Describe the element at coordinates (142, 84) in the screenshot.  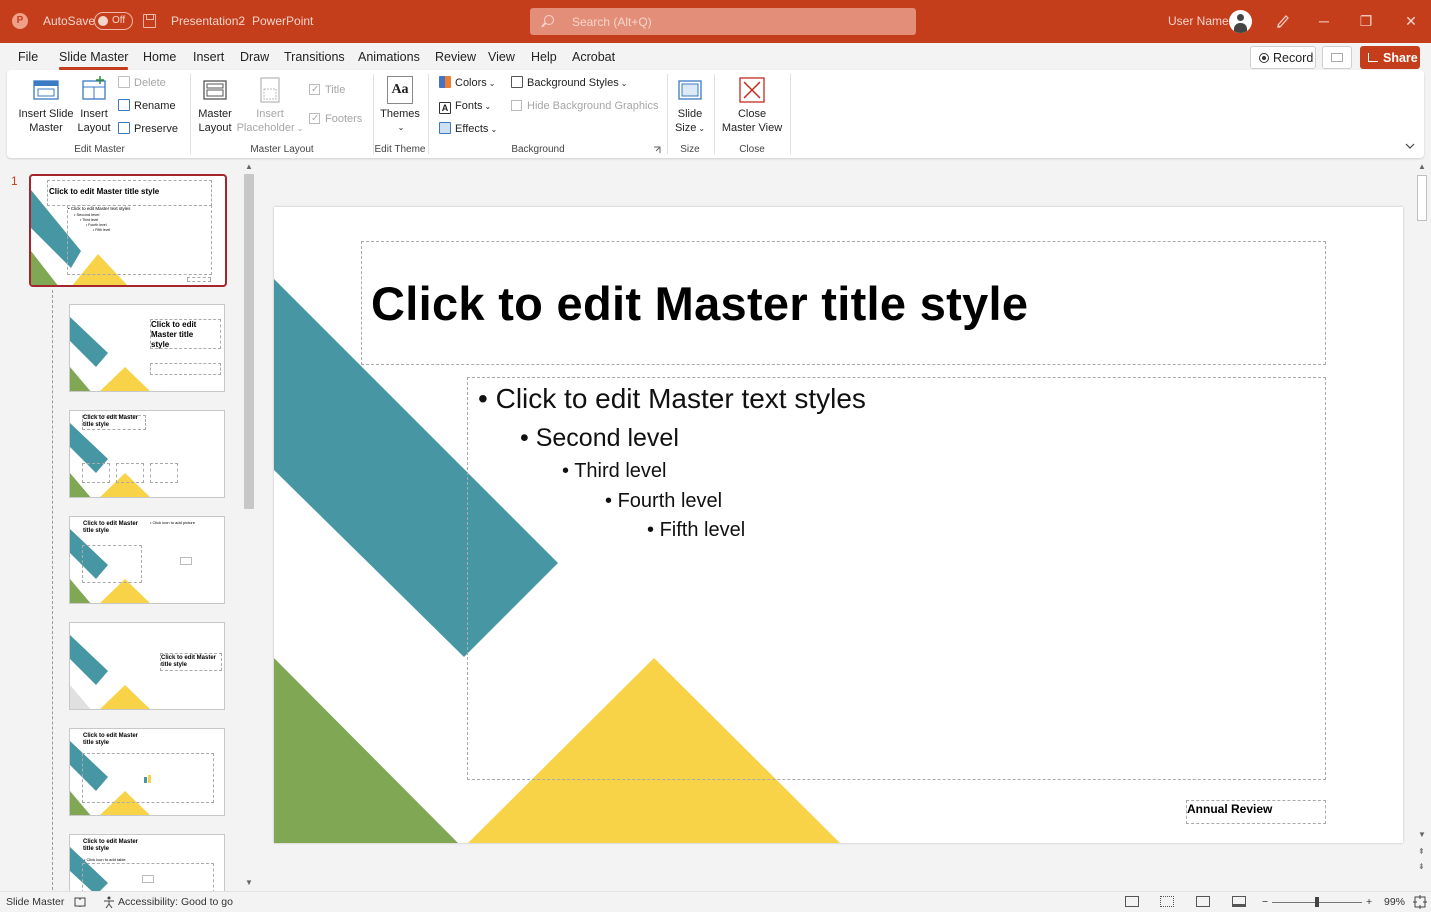
I see `delete-button: Delete` at that location.